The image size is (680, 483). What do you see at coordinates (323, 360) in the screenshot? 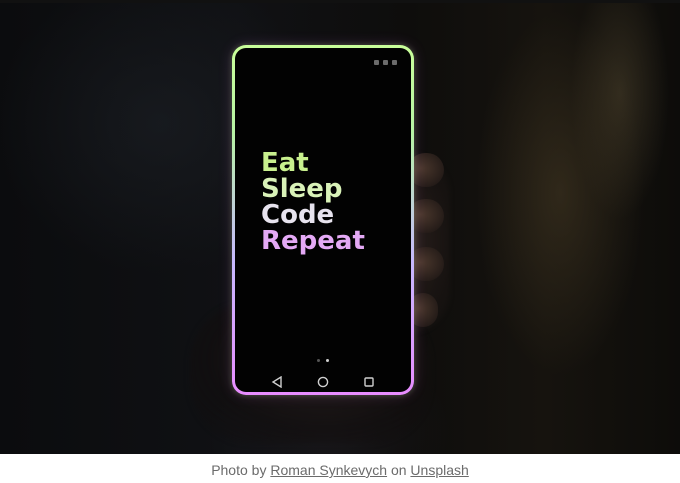
I see `page-indicator` at bounding box center [323, 360].